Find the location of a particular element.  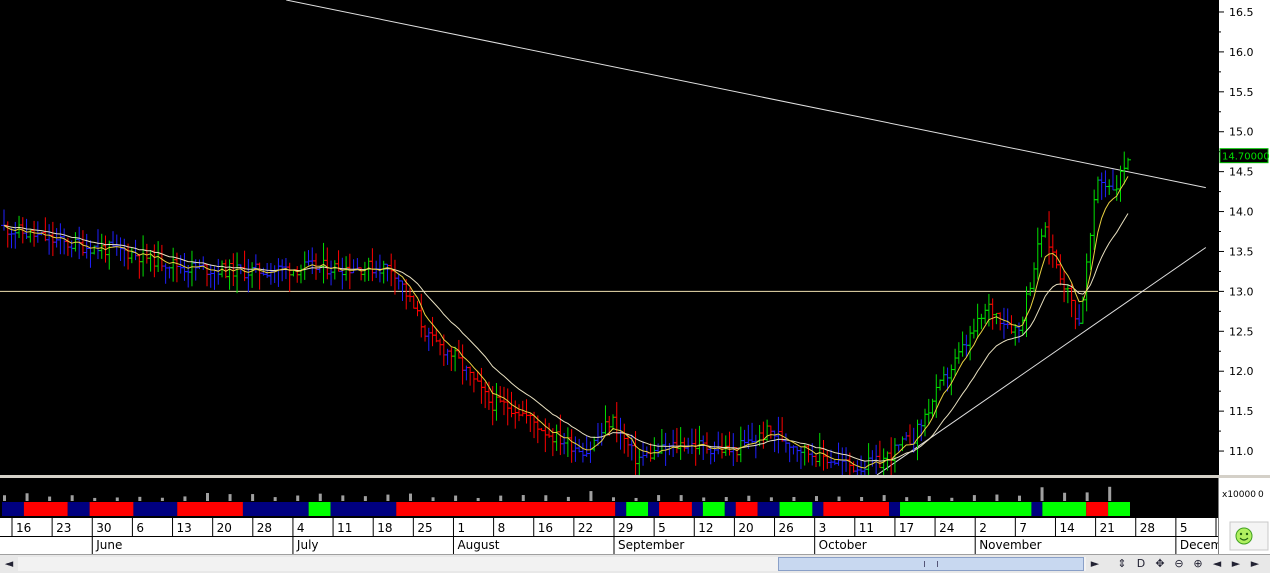

up-down-arrow-icon: ⇕ is located at coordinates (1122, 564).